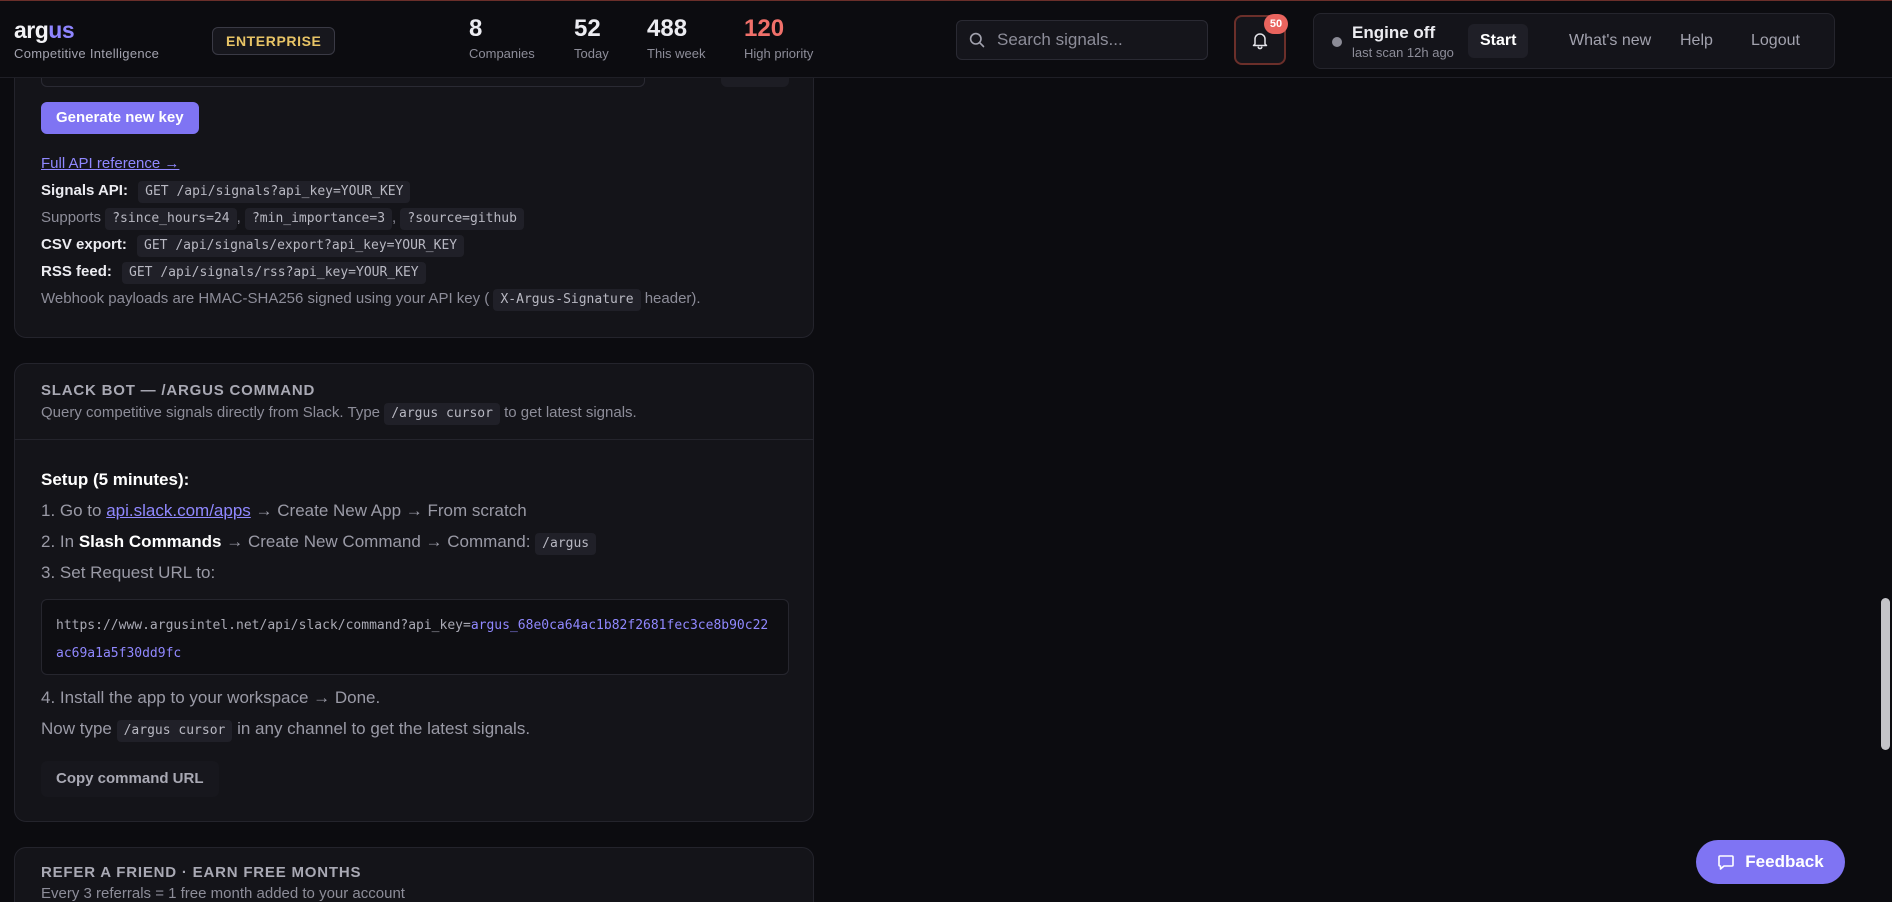 The image size is (1892, 902). I want to click on stat-label: High priority, so click(779, 53).